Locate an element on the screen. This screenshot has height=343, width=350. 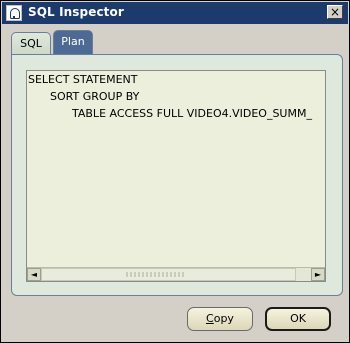
scroll-thumb is located at coordinates (168, 274).